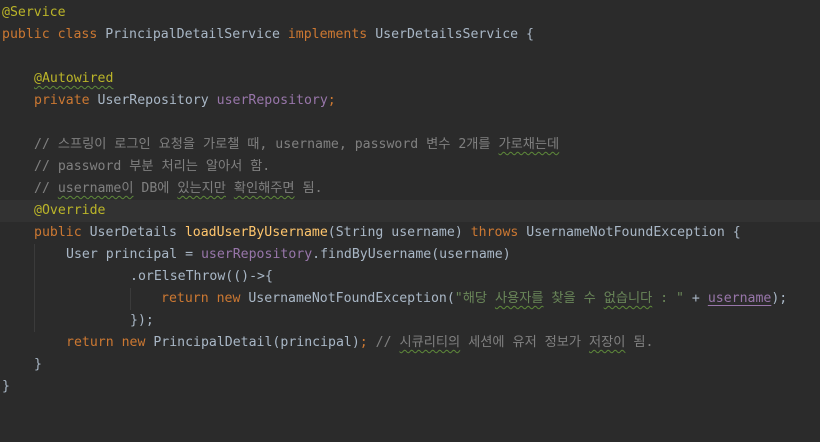 The width and height of the screenshot is (820, 442). I want to click on code-line-8: // password 부분 처리는 알아서 함., so click(410, 167).